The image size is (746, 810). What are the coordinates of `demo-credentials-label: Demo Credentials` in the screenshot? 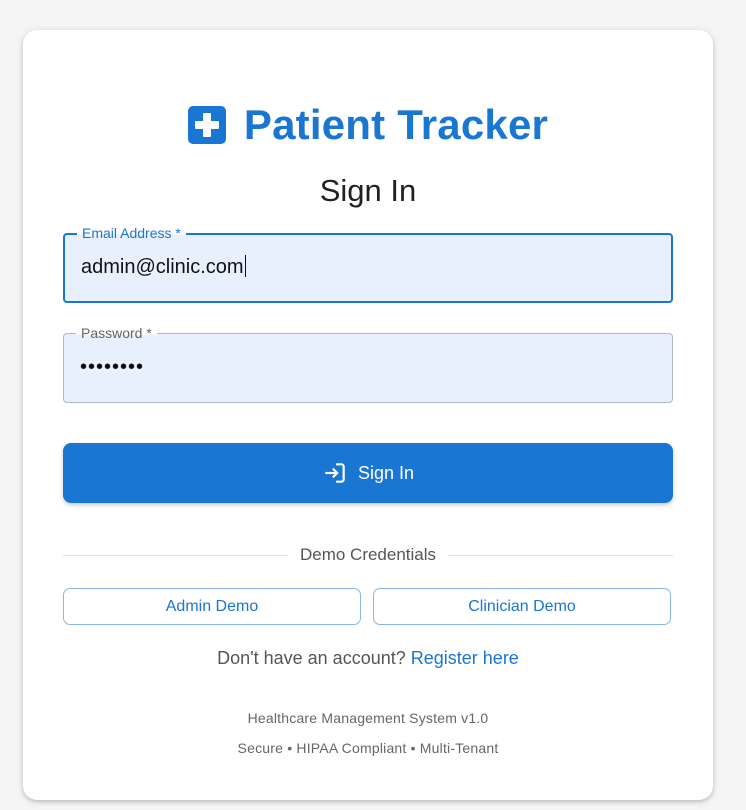 It's located at (368, 554).